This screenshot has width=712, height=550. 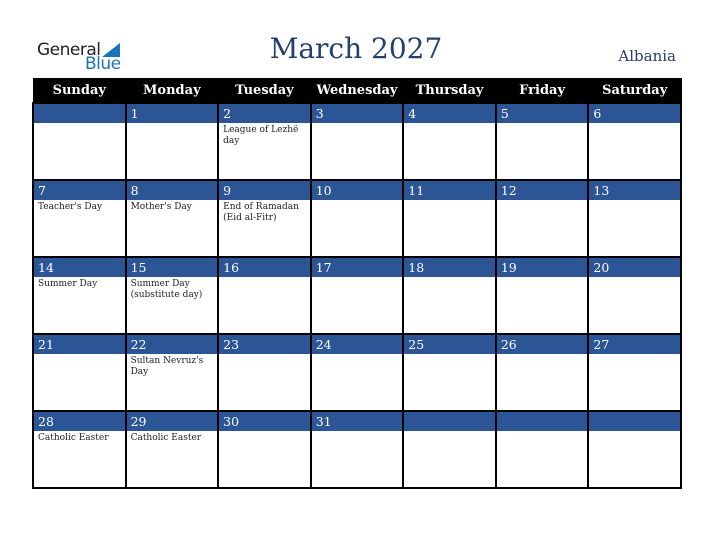 I want to click on day-cell: 7 Teacher's Day, so click(x=79, y=218).